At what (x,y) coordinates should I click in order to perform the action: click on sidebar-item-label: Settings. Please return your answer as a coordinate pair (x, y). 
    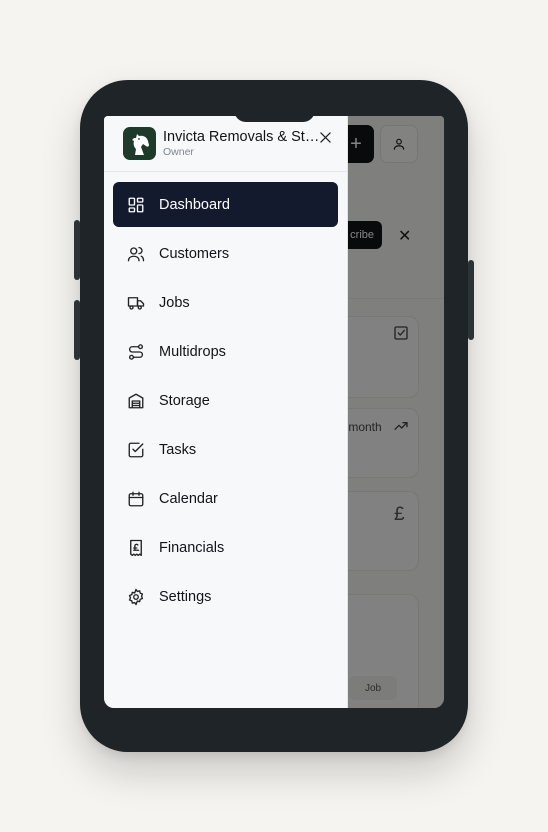
    Looking at the image, I should click on (185, 596).